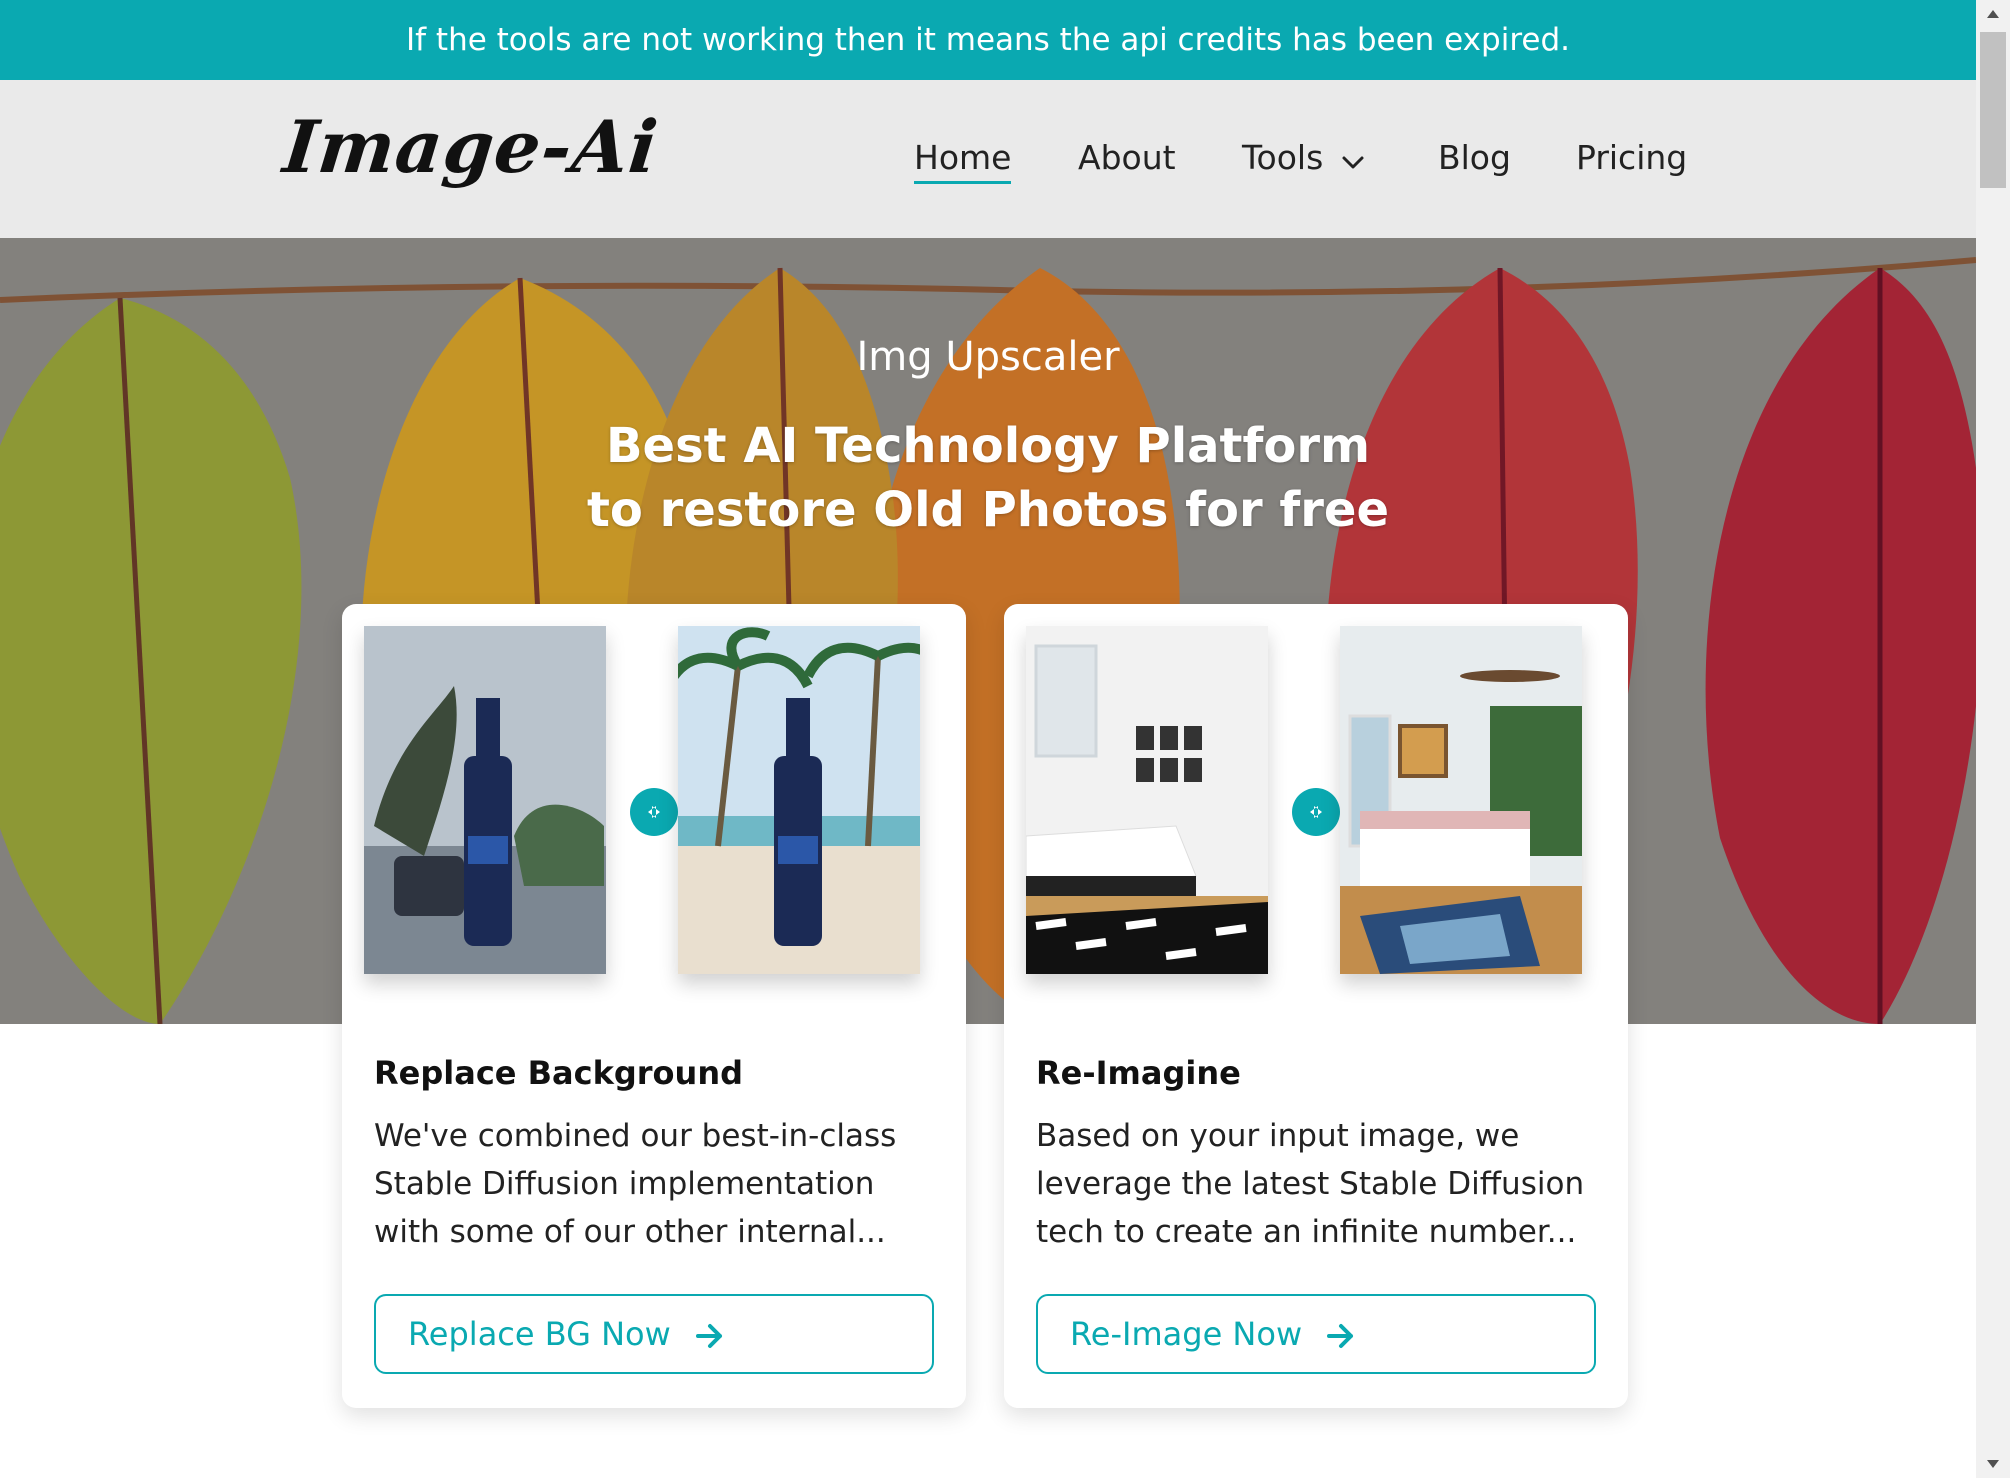  Describe the element at coordinates (1353, 159) in the screenshot. I see `chevron-down-icon` at that location.